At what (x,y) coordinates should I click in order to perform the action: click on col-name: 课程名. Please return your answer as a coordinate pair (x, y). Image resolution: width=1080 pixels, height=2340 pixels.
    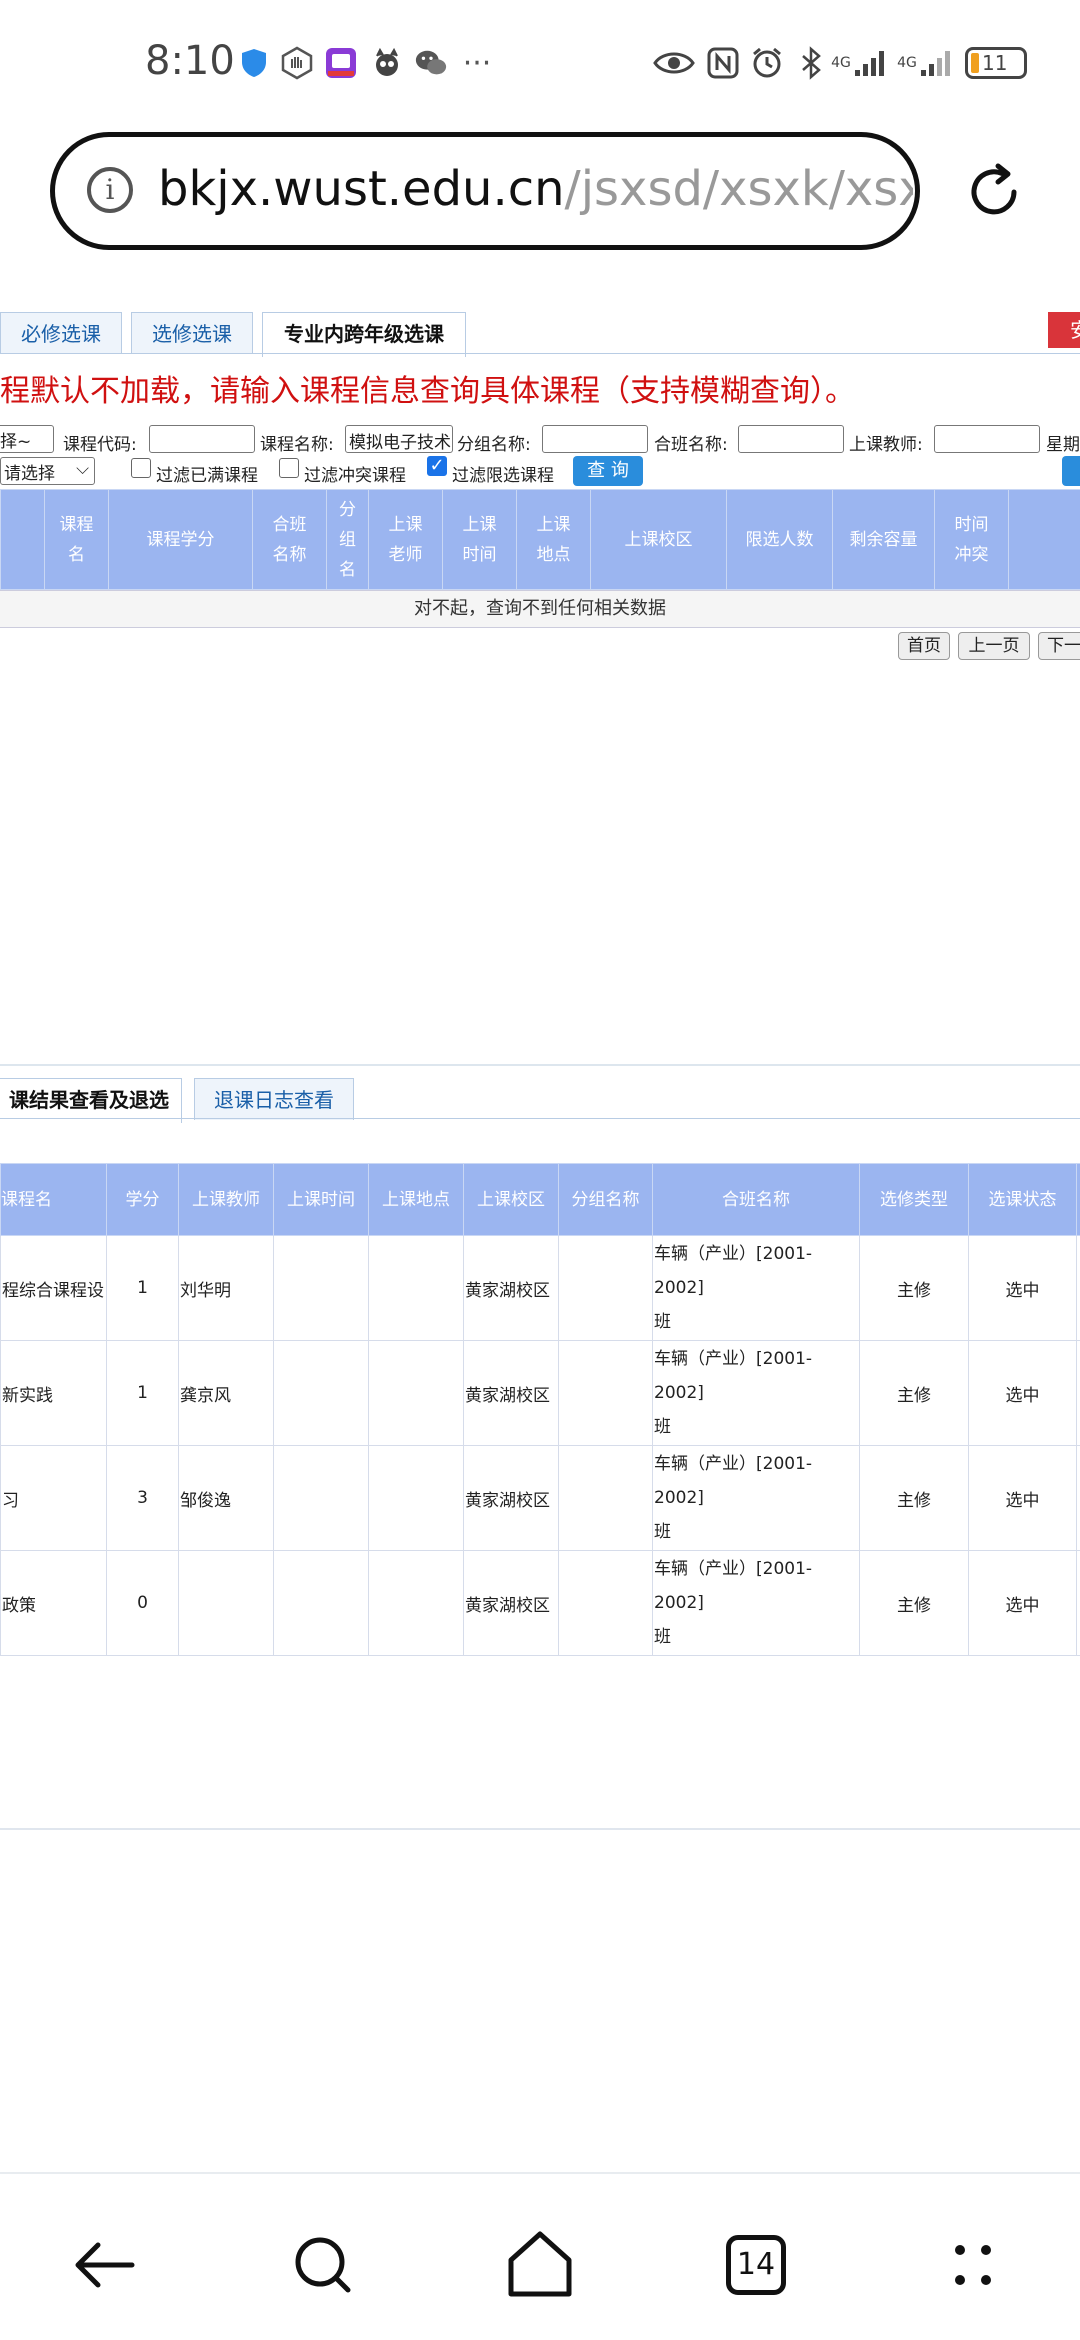
    Looking at the image, I should click on (53, 1199).